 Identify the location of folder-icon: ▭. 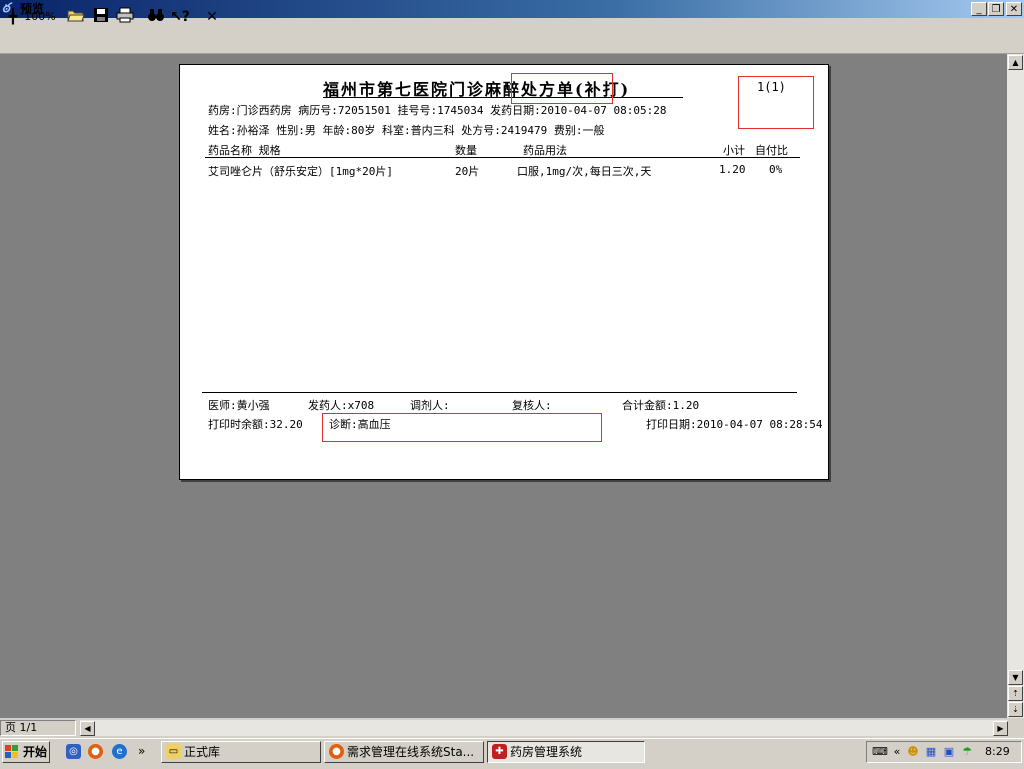
(173, 751).